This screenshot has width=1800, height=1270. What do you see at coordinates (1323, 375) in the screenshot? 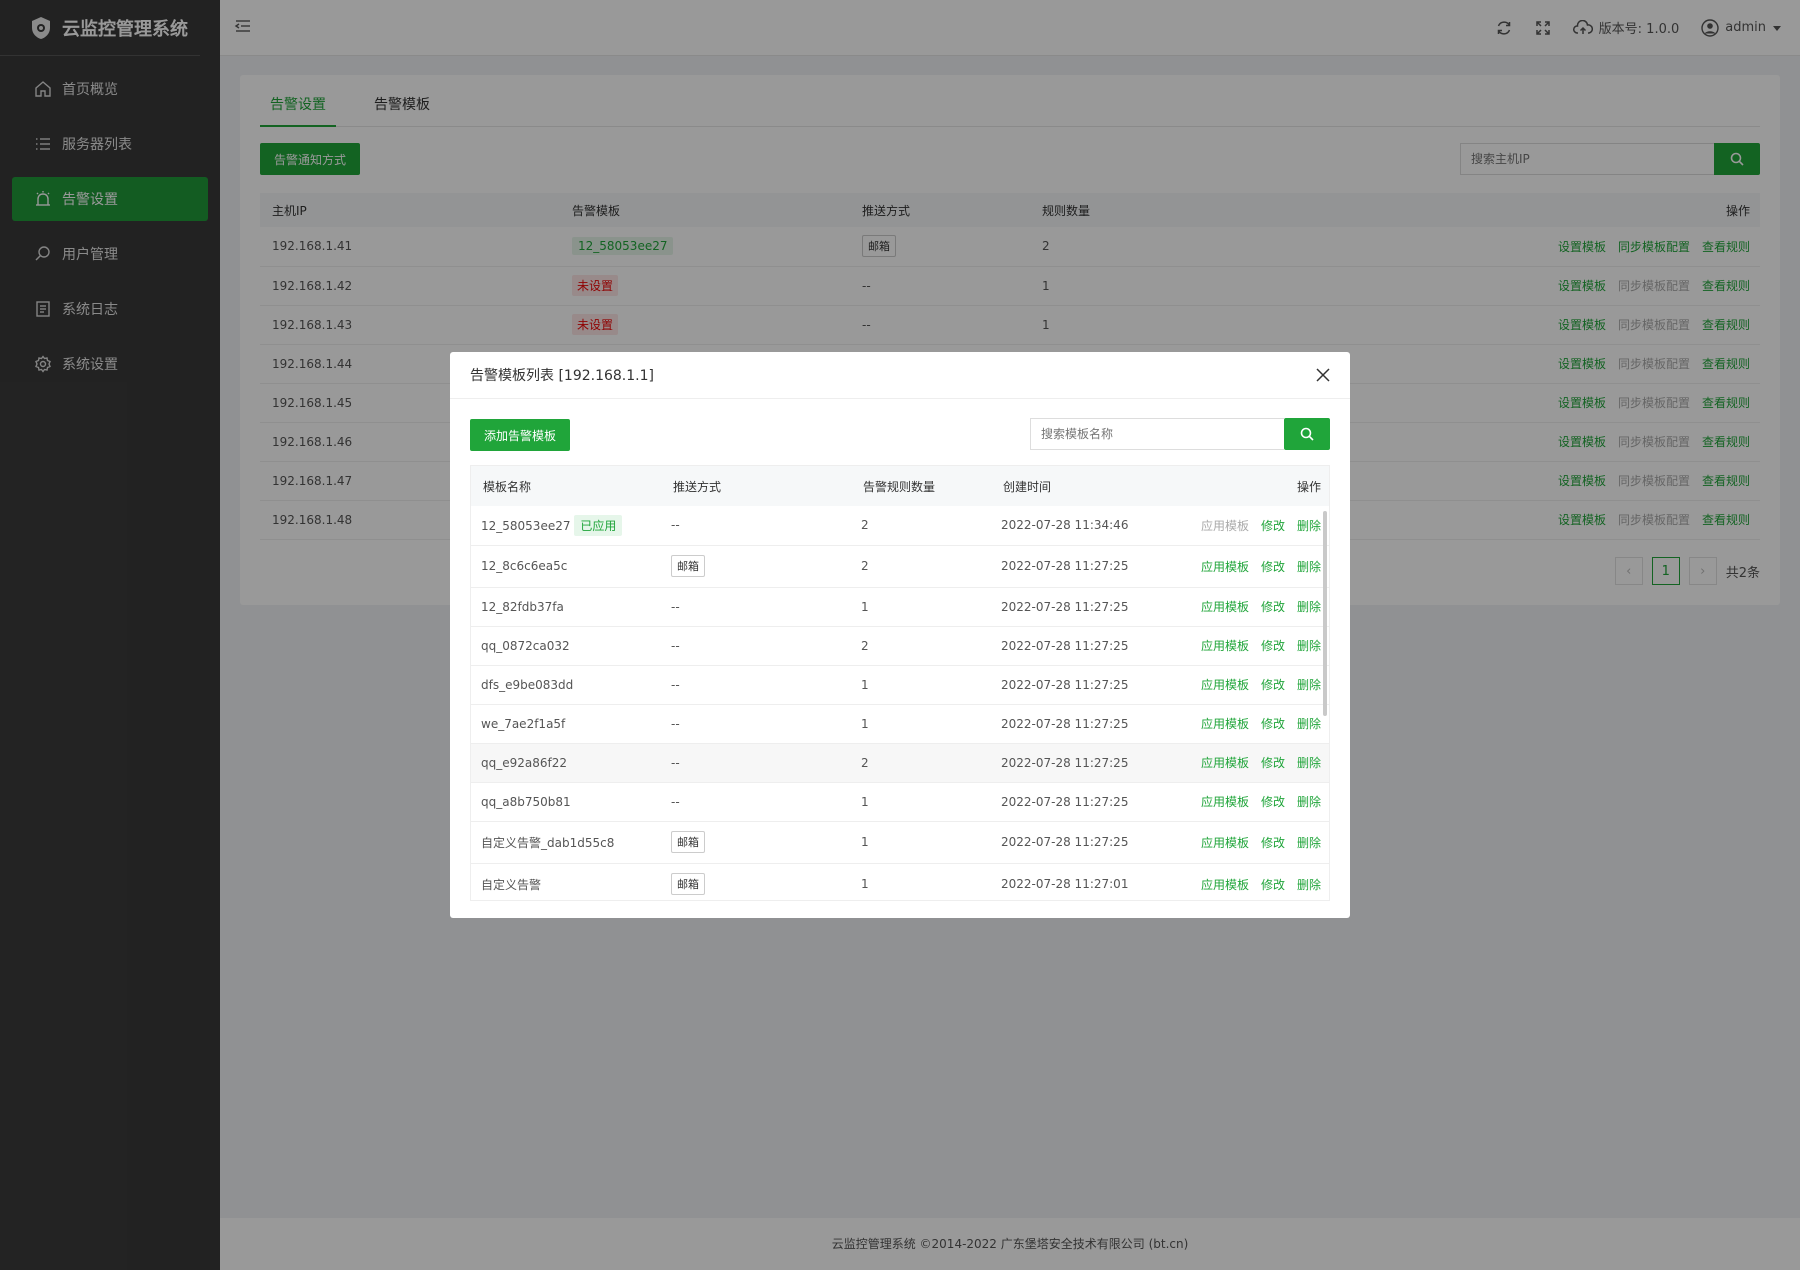
I see `close-icon` at bounding box center [1323, 375].